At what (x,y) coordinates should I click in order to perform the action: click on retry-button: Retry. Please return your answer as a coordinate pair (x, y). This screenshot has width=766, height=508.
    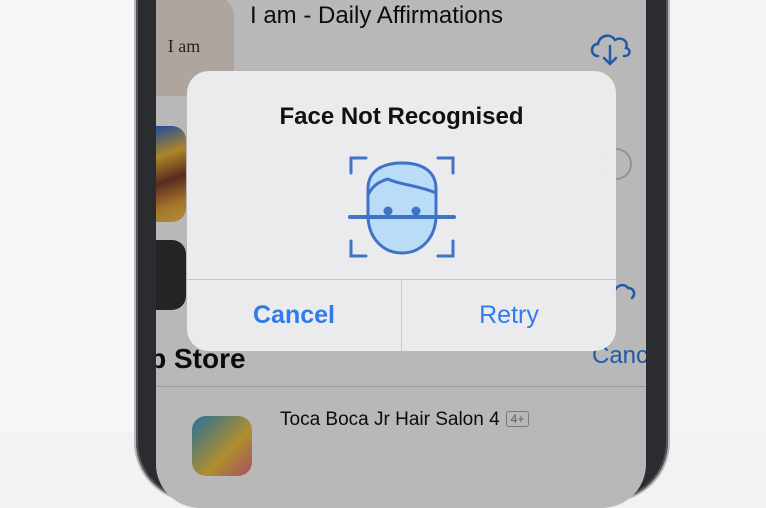
    Looking at the image, I should click on (509, 315).